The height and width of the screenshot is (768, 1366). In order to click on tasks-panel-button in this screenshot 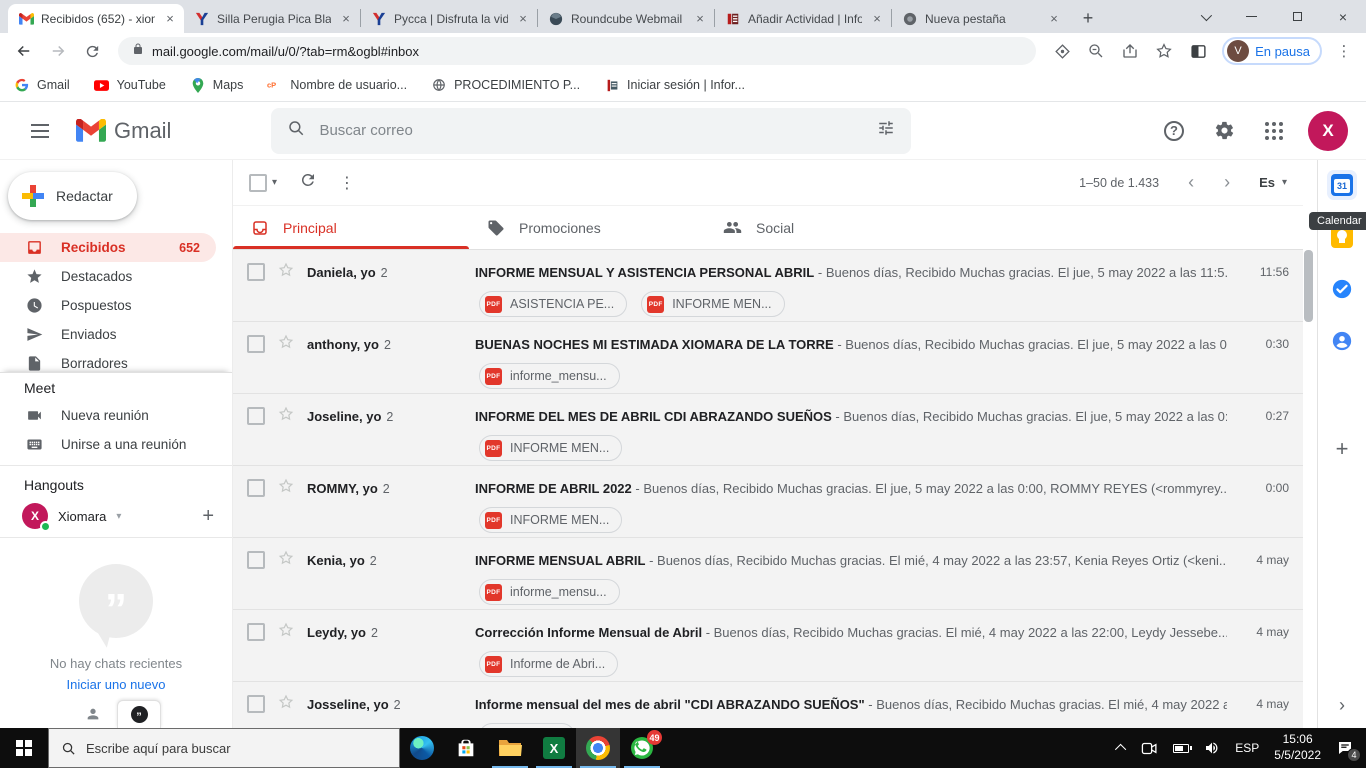, I will do `click(1342, 289)`.